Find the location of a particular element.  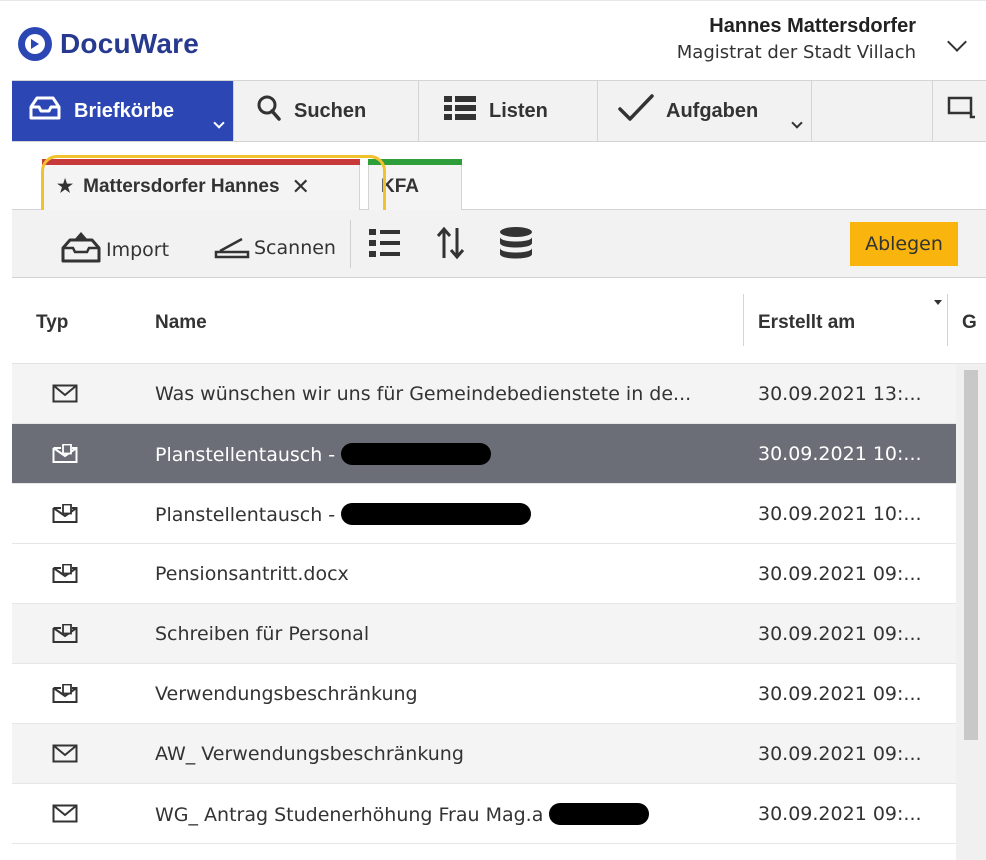

import-button: Import is located at coordinates (114, 249).